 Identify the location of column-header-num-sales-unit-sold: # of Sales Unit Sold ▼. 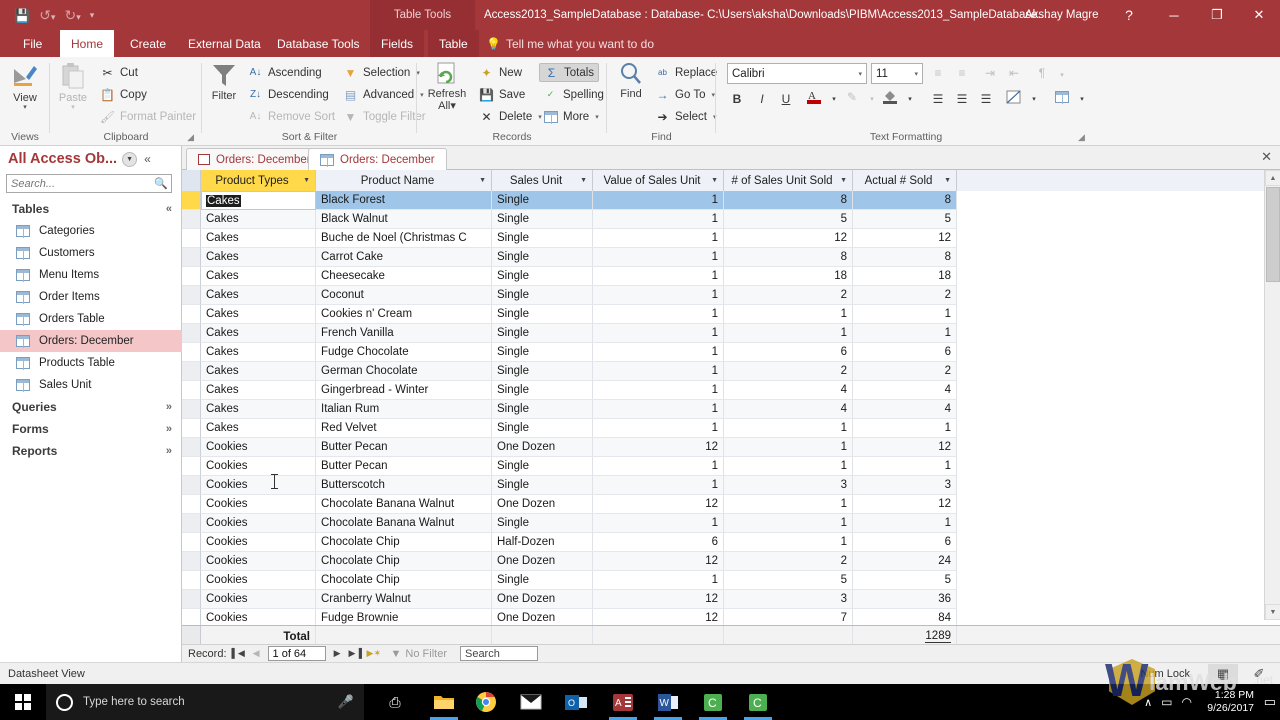
(788, 180).